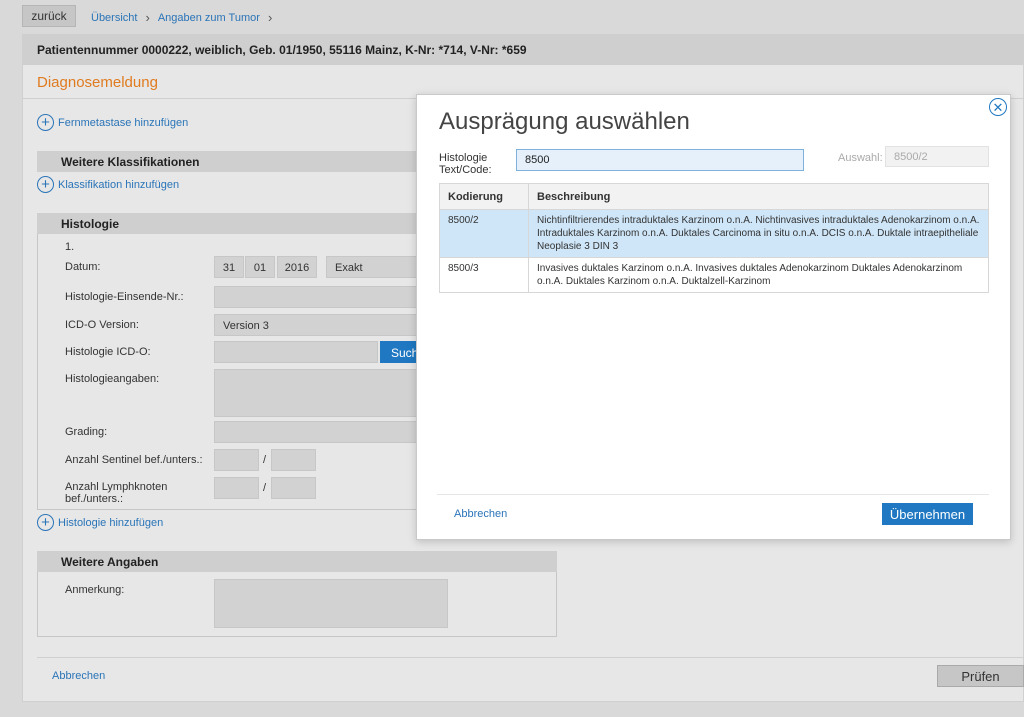 The image size is (1024, 717). Describe the element at coordinates (296, 352) in the screenshot. I see `icdo-field` at that location.